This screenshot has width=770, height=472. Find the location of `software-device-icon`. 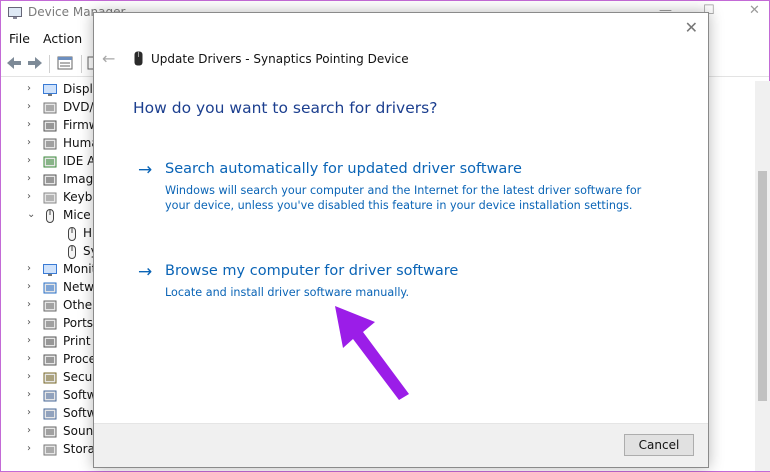

software-device-icon is located at coordinates (50, 414).